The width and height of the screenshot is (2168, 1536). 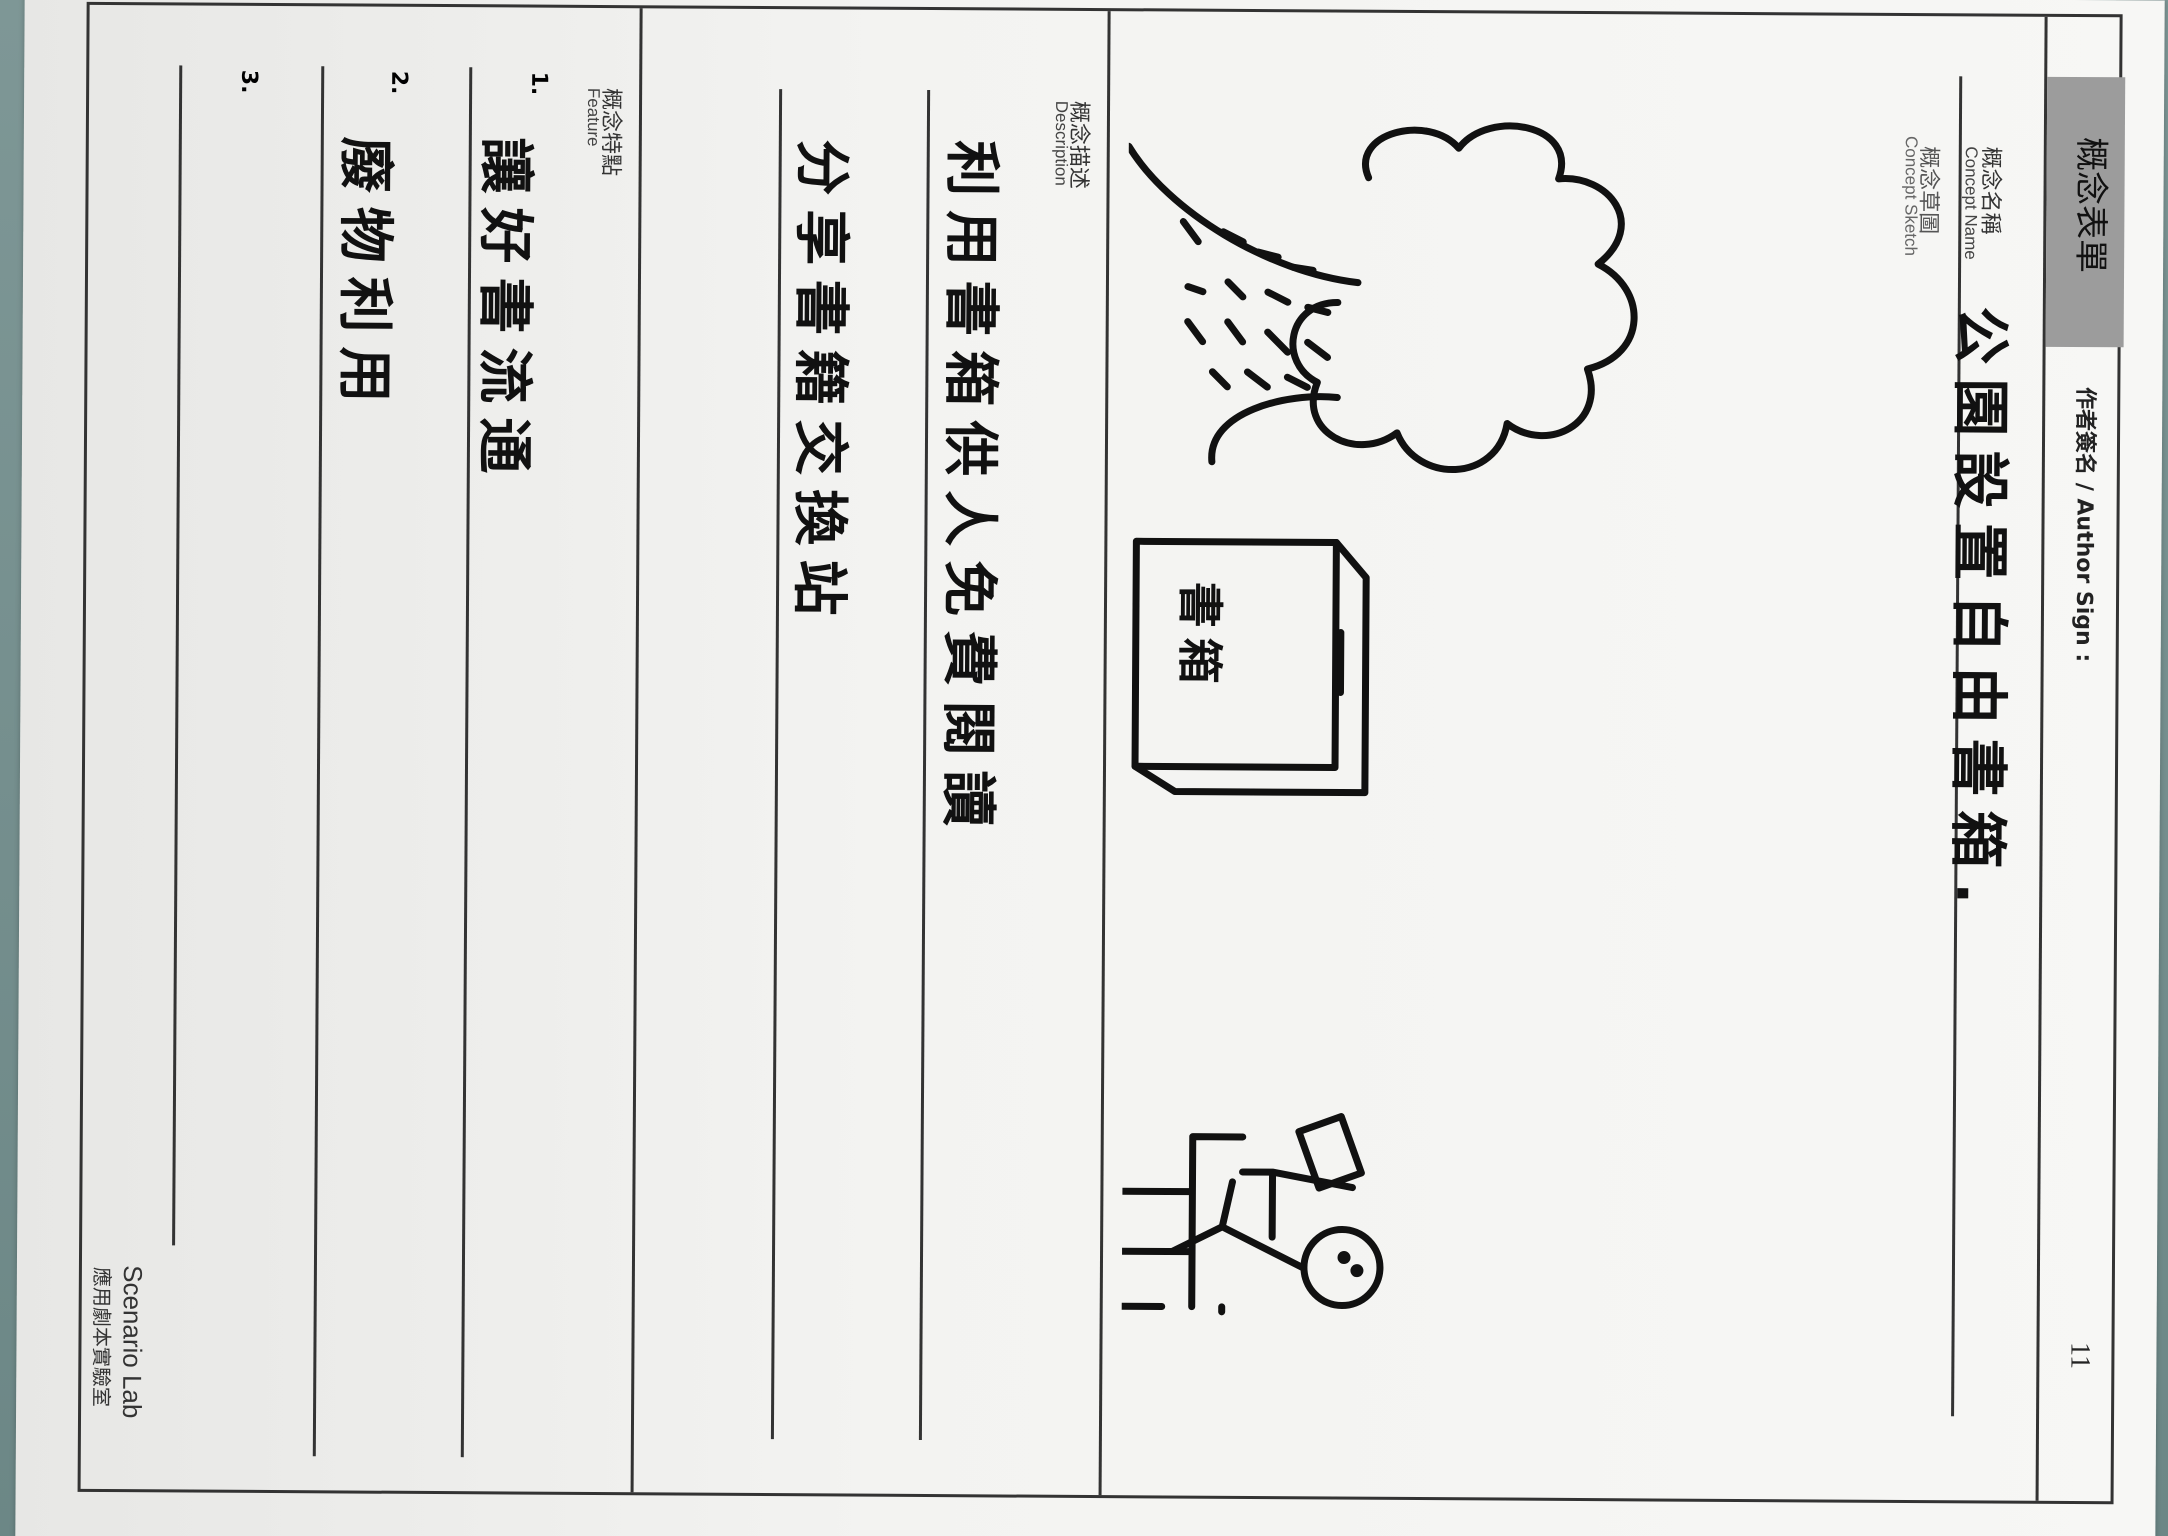 What do you see at coordinates (636, 750) in the screenshot?
I see `description-feature-divider` at bounding box center [636, 750].